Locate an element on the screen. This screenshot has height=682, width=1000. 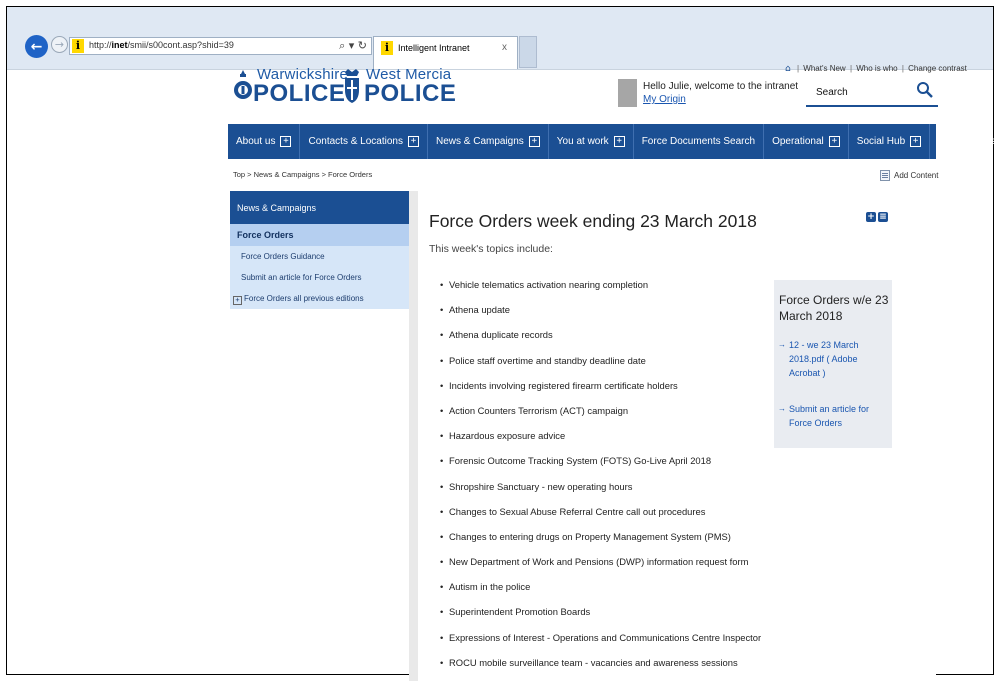
url-text: http://inet/smii/s00cont.asp?shid=39 is located at coordinates (161, 45).